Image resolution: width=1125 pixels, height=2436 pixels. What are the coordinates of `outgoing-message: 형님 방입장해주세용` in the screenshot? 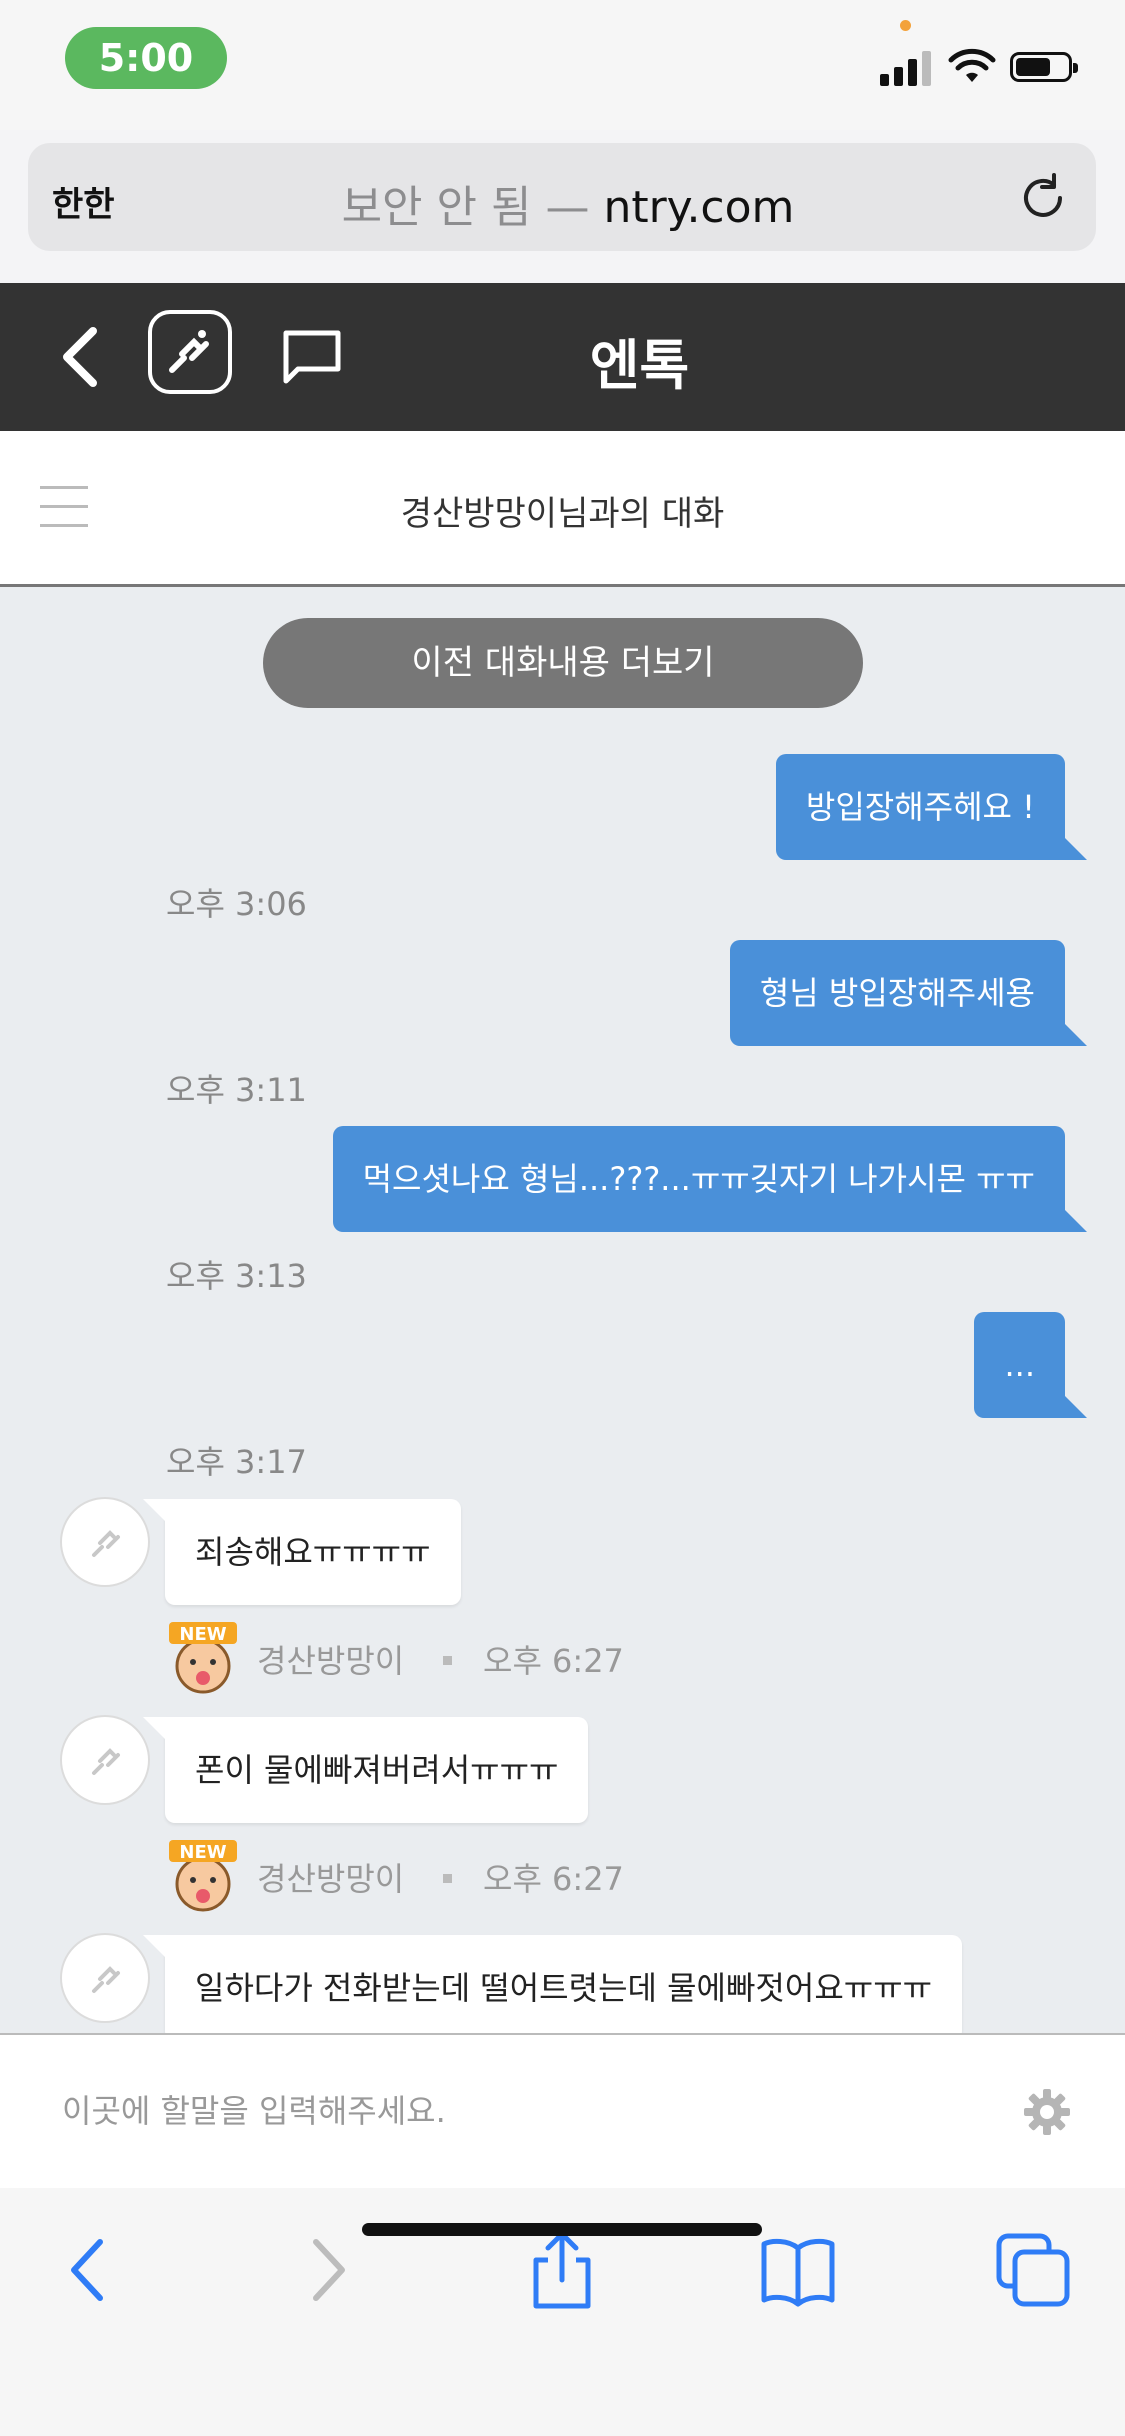 It's located at (908, 993).